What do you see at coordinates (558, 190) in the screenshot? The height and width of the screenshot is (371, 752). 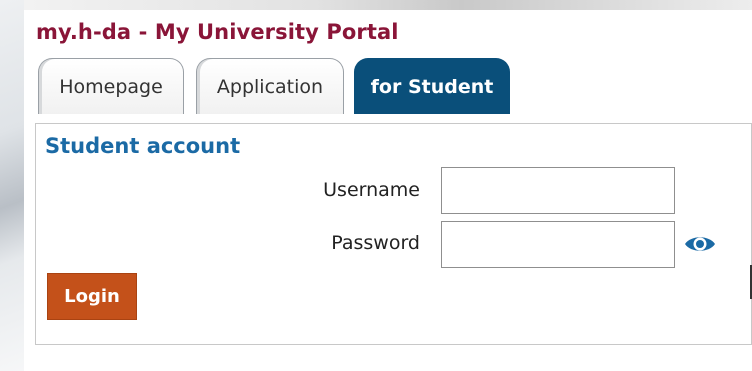 I see `username-input` at bounding box center [558, 190].